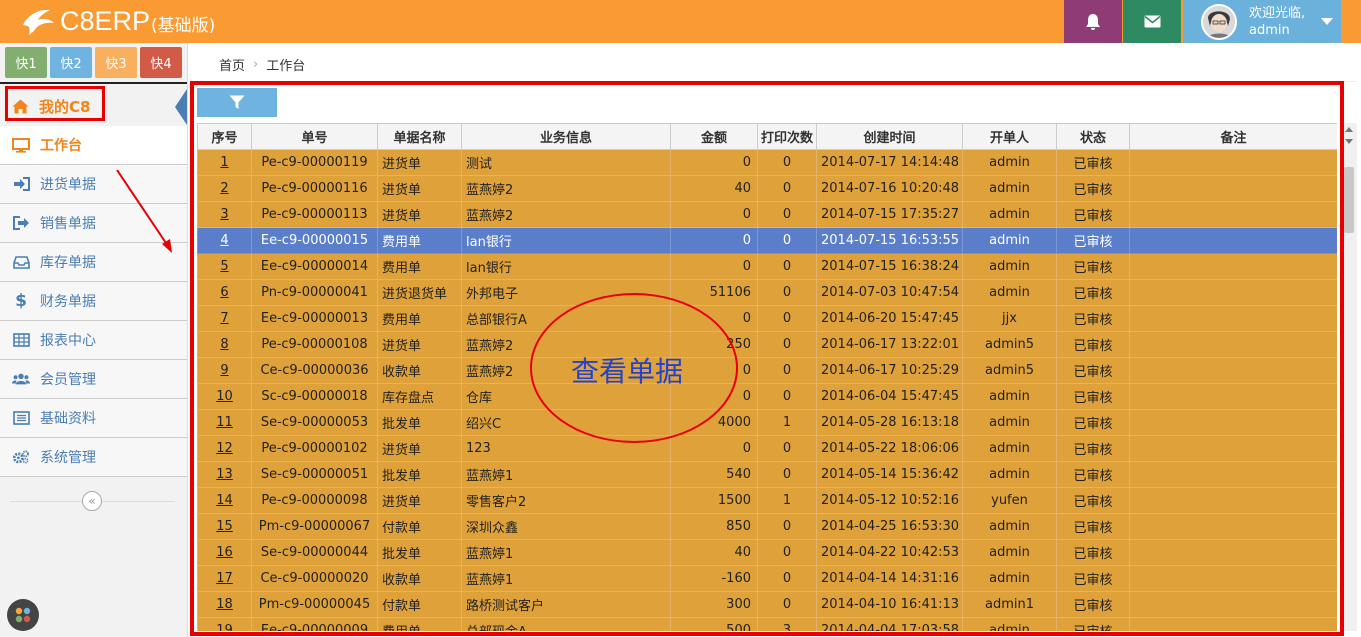 This screenshot has width=1361, height=637. I want to click on table-icon, so click(21, 340).